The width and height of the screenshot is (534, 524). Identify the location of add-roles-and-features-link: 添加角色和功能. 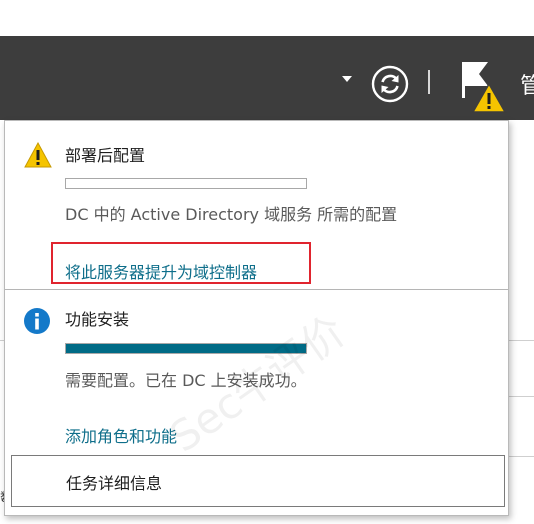
(121, 435).